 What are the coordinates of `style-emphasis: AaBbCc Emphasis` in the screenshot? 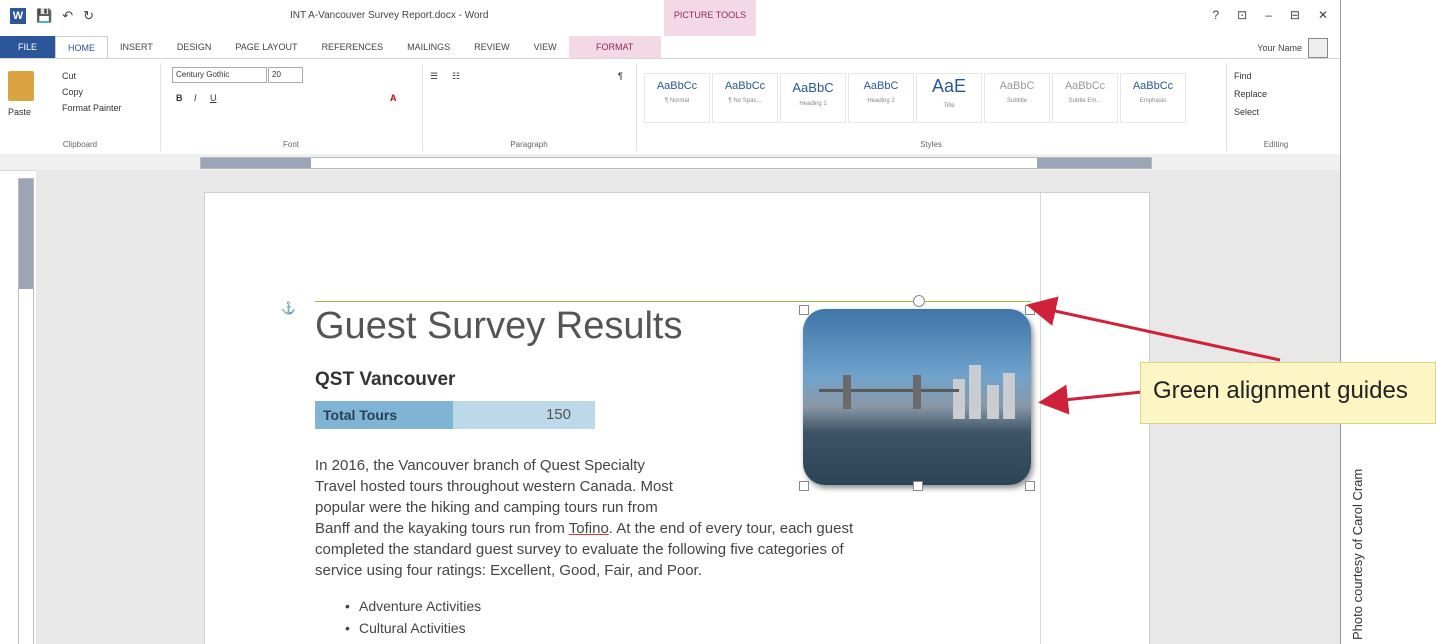 It's located at (1153, 98).